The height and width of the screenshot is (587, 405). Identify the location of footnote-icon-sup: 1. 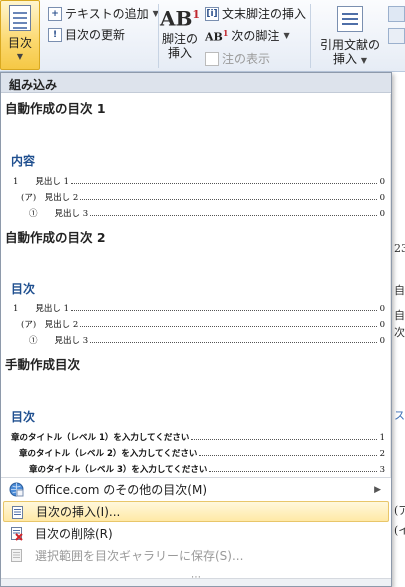
(196, 14).